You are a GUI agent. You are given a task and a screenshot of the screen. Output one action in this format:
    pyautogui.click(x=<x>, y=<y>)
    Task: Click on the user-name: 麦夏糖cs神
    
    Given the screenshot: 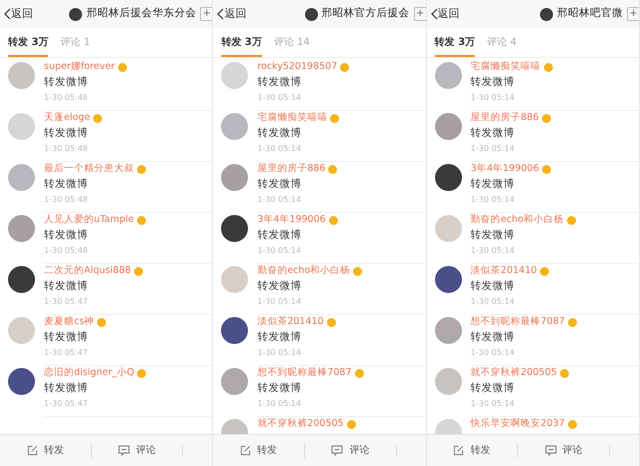 What is the action you would take?
    pyautogui.click(x=69, y=322)
    